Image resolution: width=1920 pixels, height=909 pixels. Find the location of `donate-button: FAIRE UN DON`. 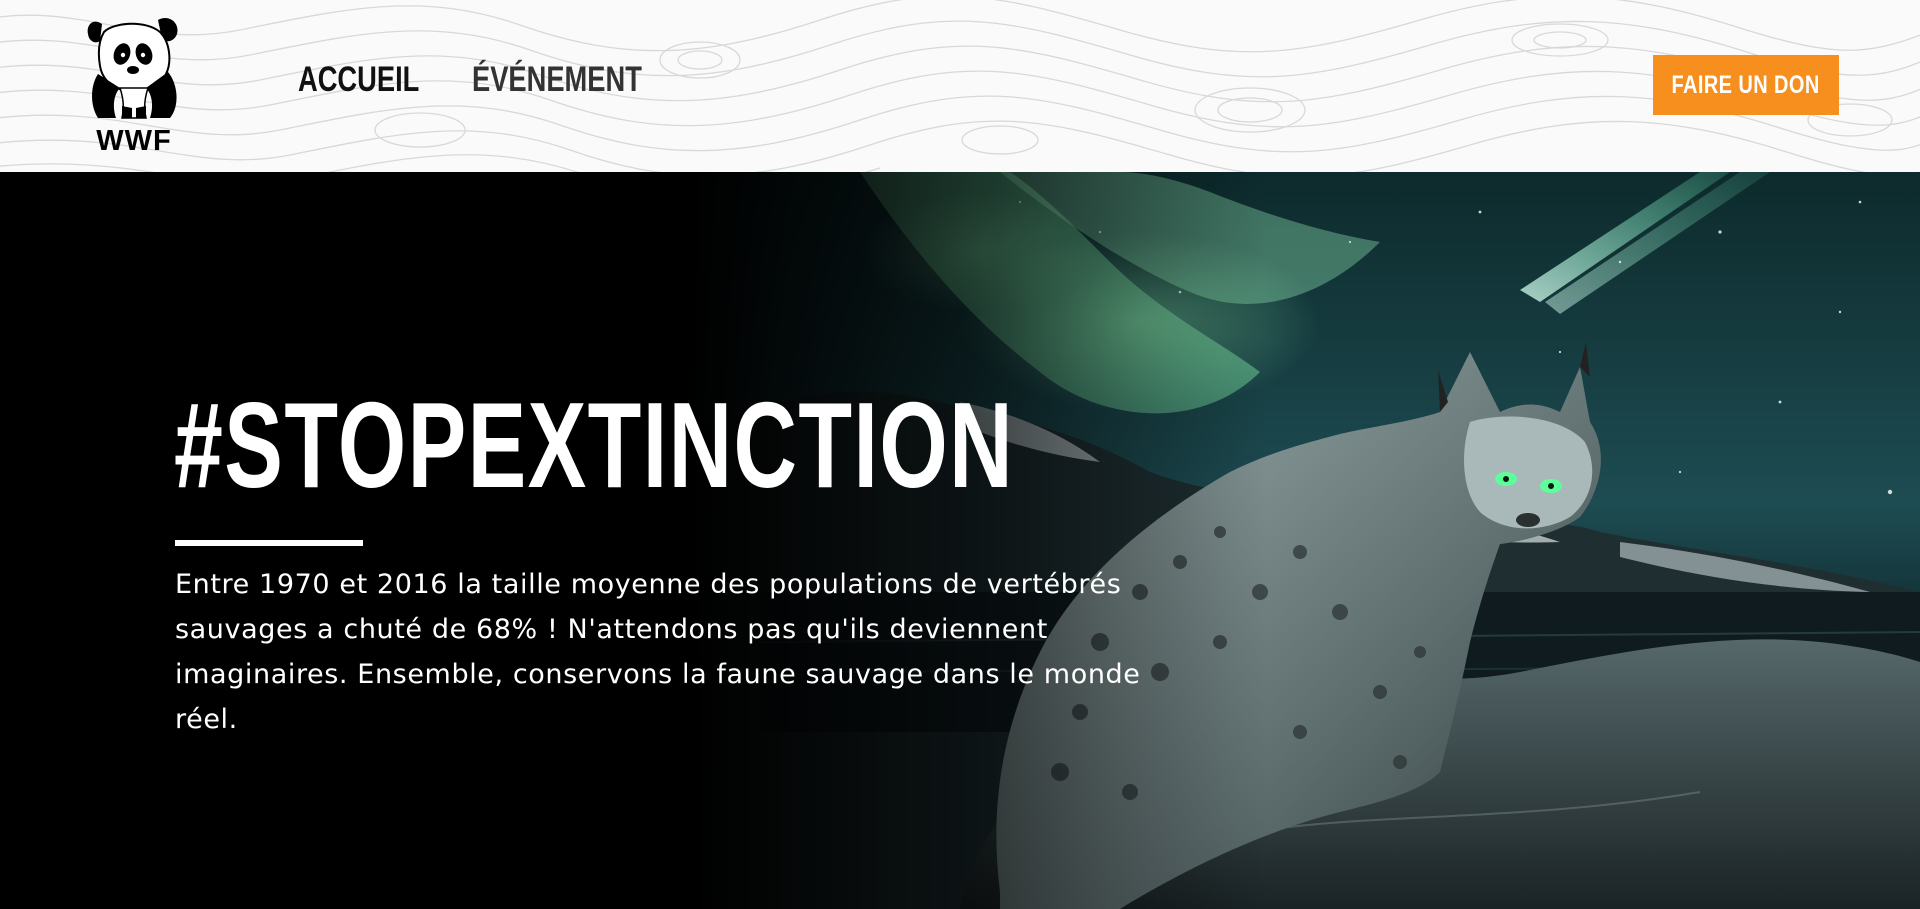

donate-button: FAIRE UN DON is located at coordinates (1746, 85).